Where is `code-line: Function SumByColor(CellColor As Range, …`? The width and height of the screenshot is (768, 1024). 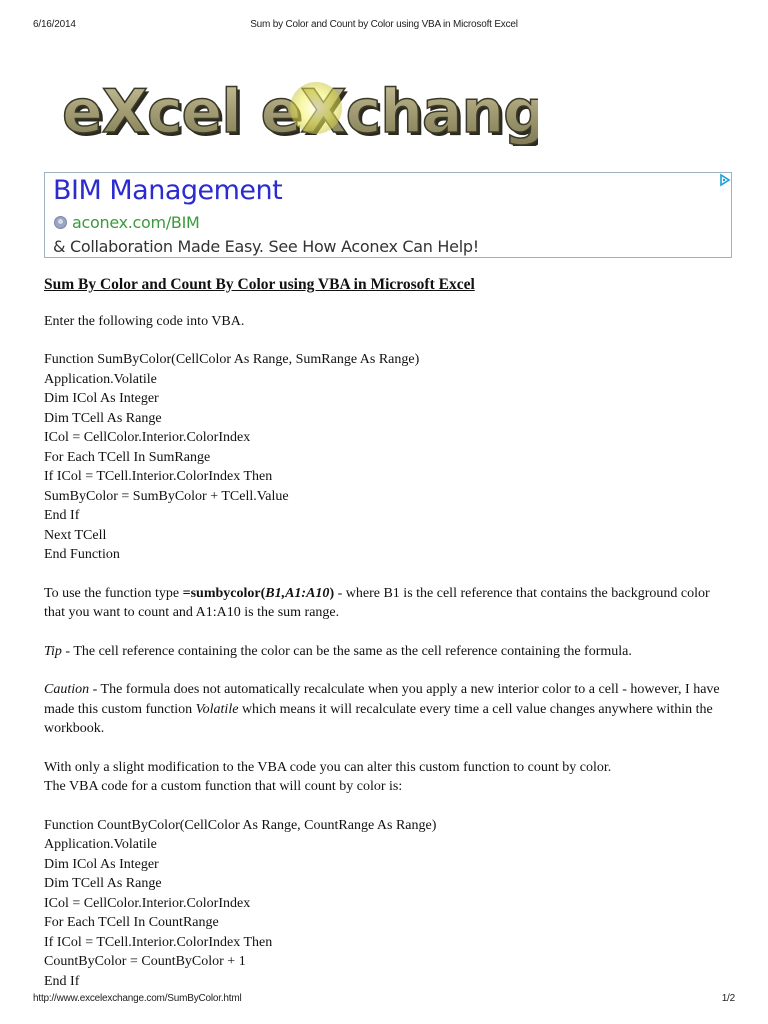
code-line: Function SumByColor(CellColor As Range, … is located at coordinates (232, 359).